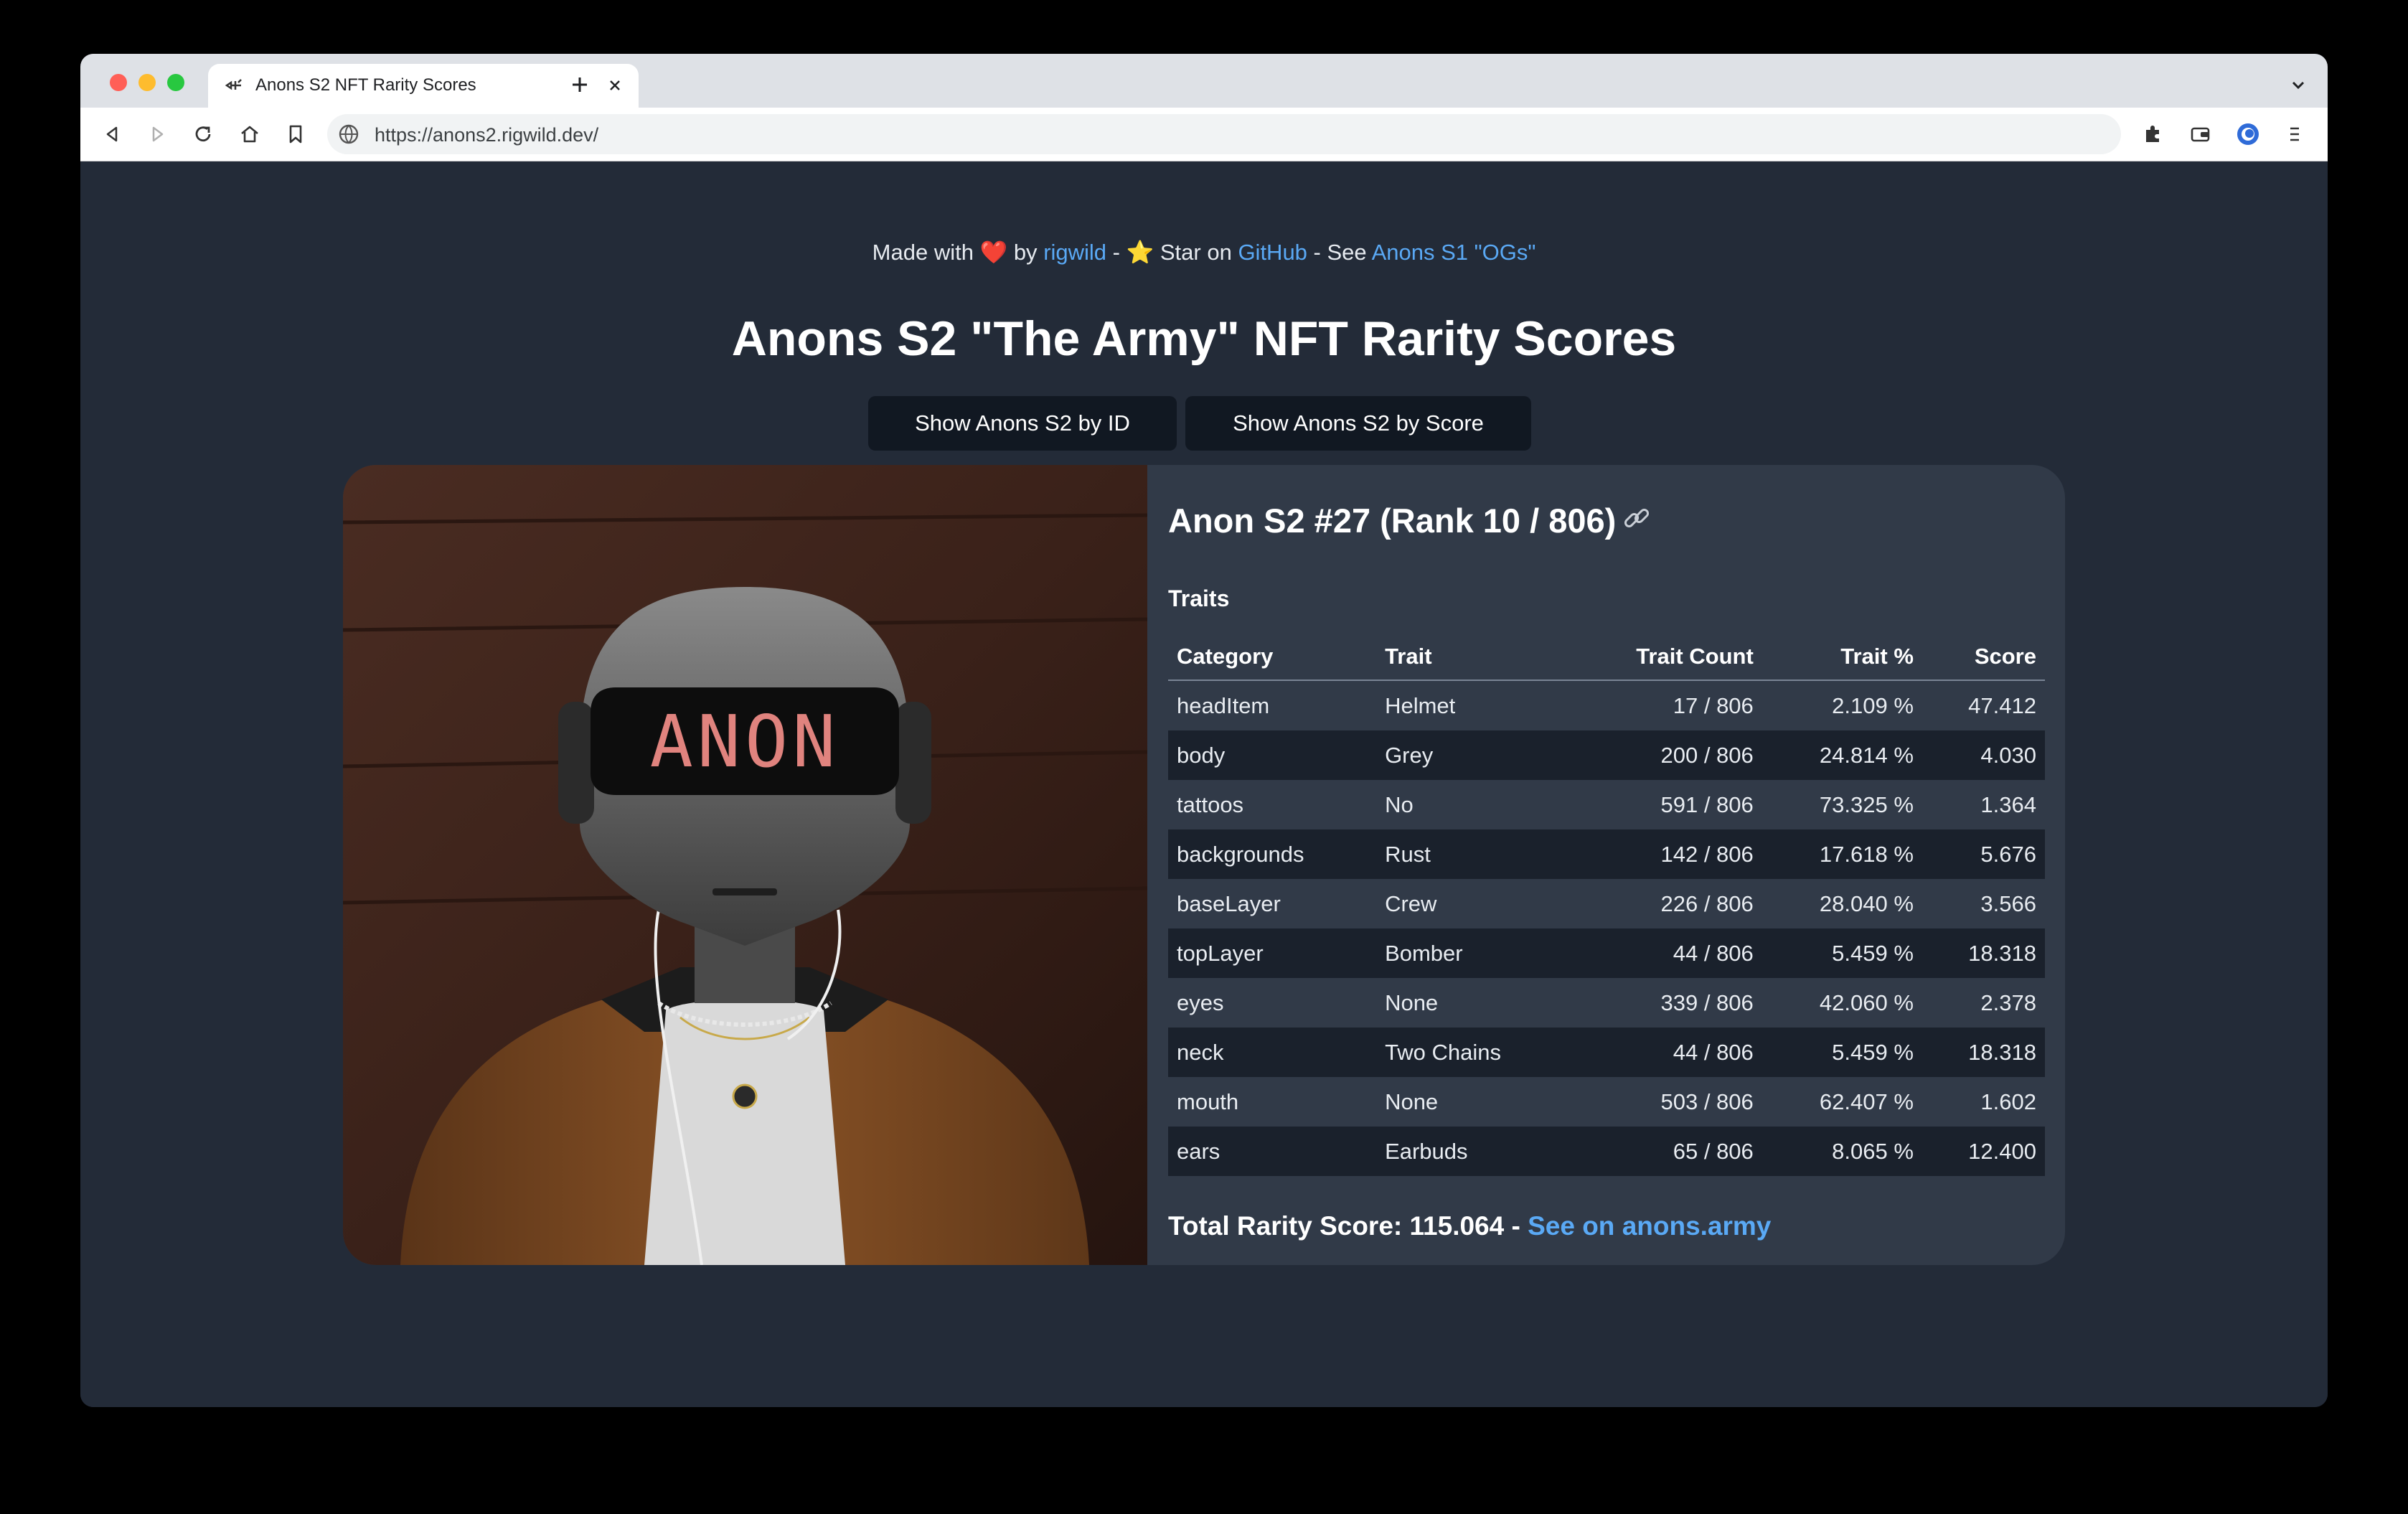  I want to click on page-title: Anons S2 "The Army" NFT Rarity Scores, so click(1204, 338).